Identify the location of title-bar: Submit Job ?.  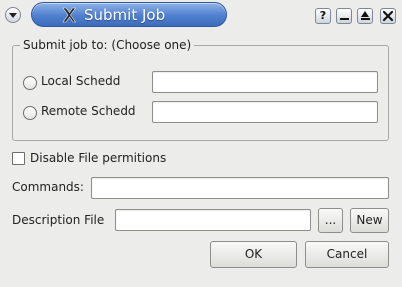
(201, 15).